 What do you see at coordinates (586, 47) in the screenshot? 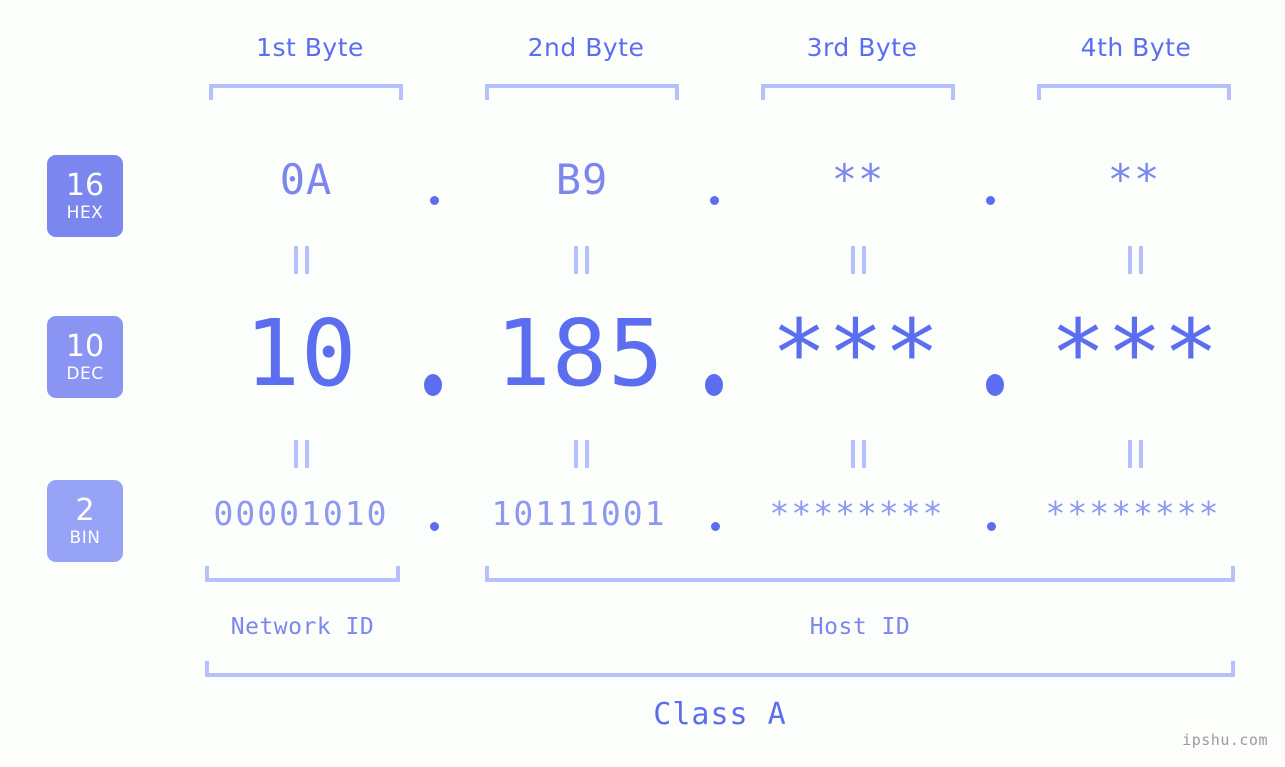
I see `byte-header-2: 2nd Byte` at bounding box center [586, 47].